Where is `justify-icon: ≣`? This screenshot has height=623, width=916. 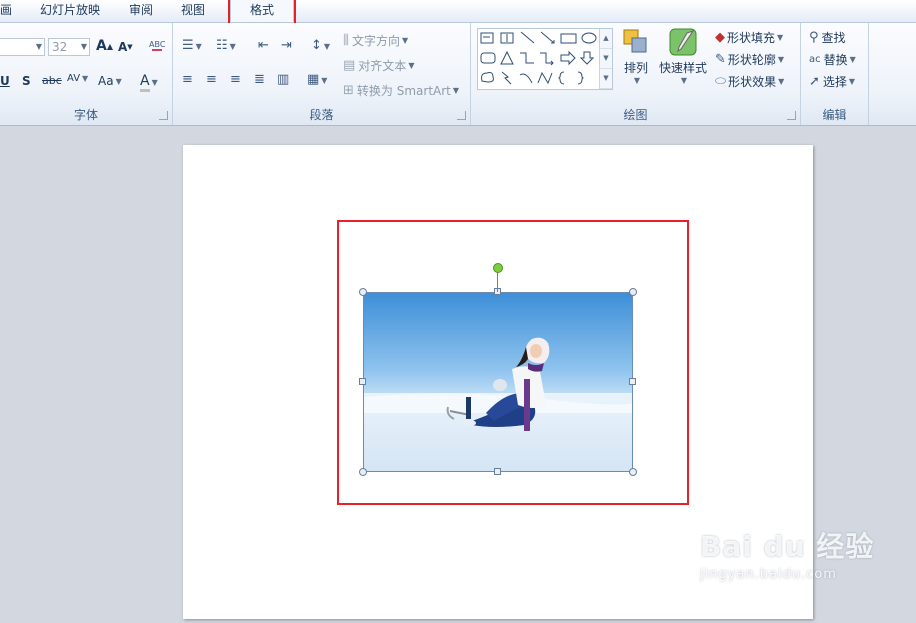
justify-icon: ≣ is located at coordinates (259, 79).